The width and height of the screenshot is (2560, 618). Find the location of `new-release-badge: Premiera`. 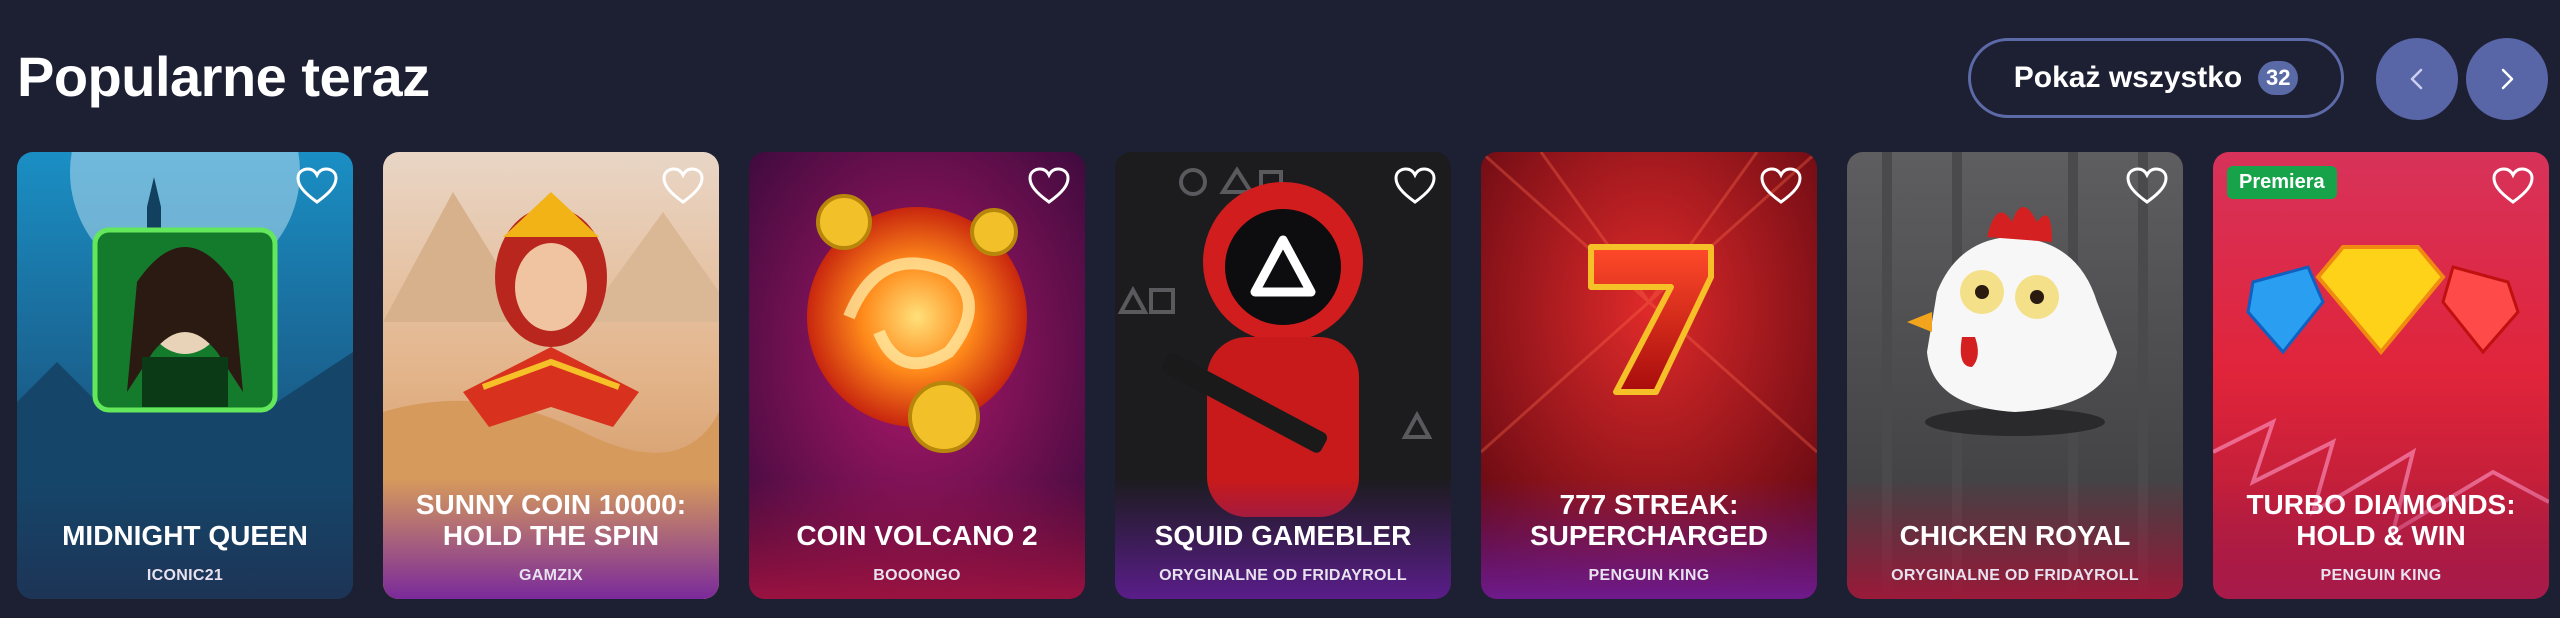

new-release-badge: Premiera is located at coordinates (2282, 182).